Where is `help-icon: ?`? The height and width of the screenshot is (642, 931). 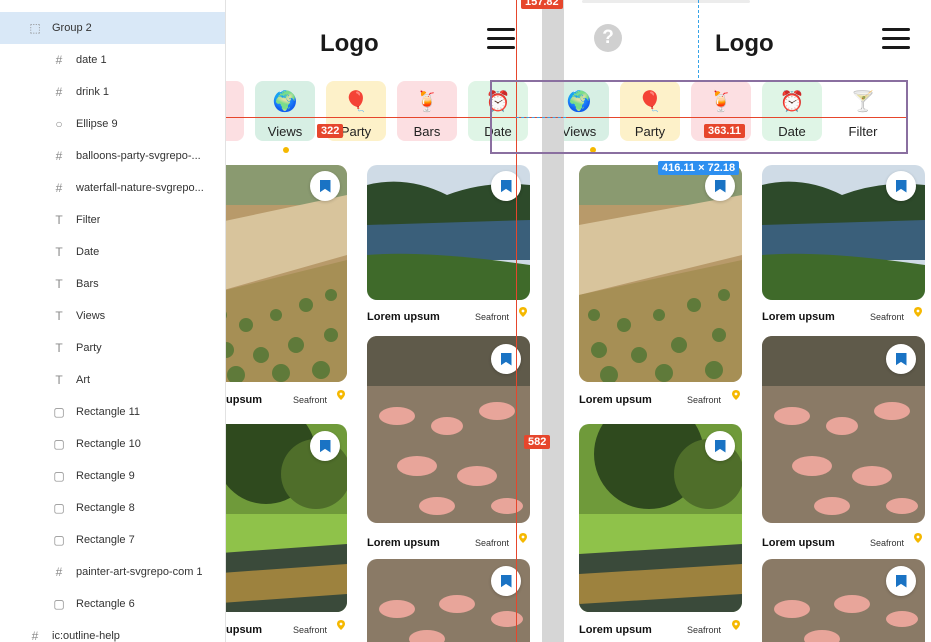
help-icon: ? is located at coordinates (608, 38).